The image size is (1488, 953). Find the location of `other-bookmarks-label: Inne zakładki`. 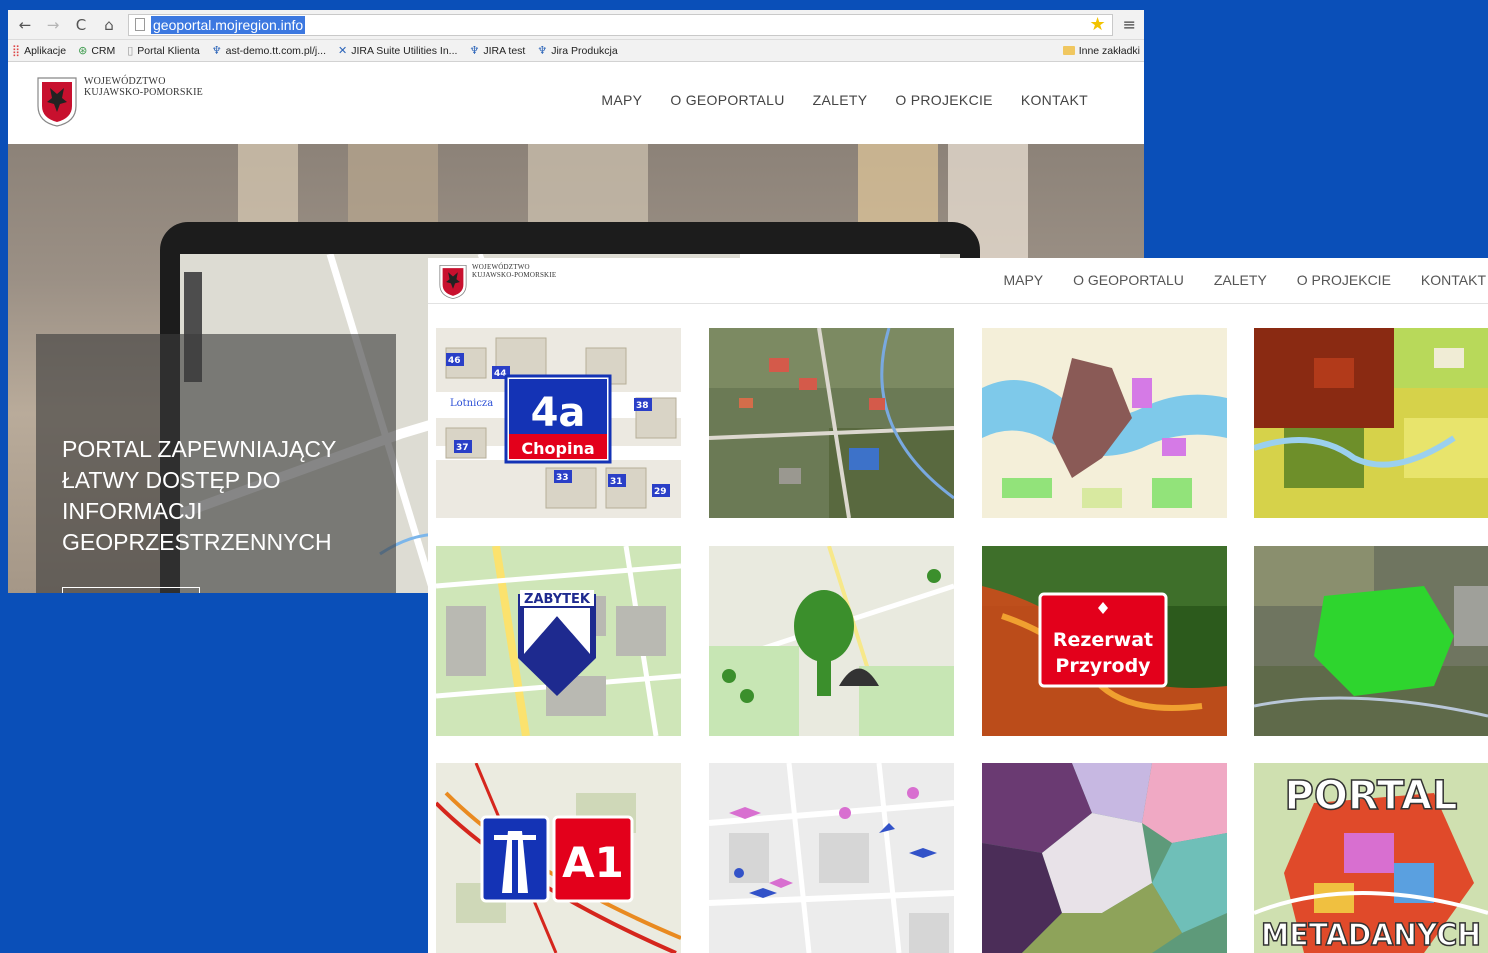

other-bookmarks-label: Inne zakładki is located at coordinates (1109, 50).